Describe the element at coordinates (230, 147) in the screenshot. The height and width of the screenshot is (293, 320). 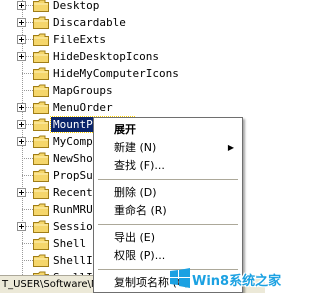
I see `submenu-arrow-icon: ▶` at that location.